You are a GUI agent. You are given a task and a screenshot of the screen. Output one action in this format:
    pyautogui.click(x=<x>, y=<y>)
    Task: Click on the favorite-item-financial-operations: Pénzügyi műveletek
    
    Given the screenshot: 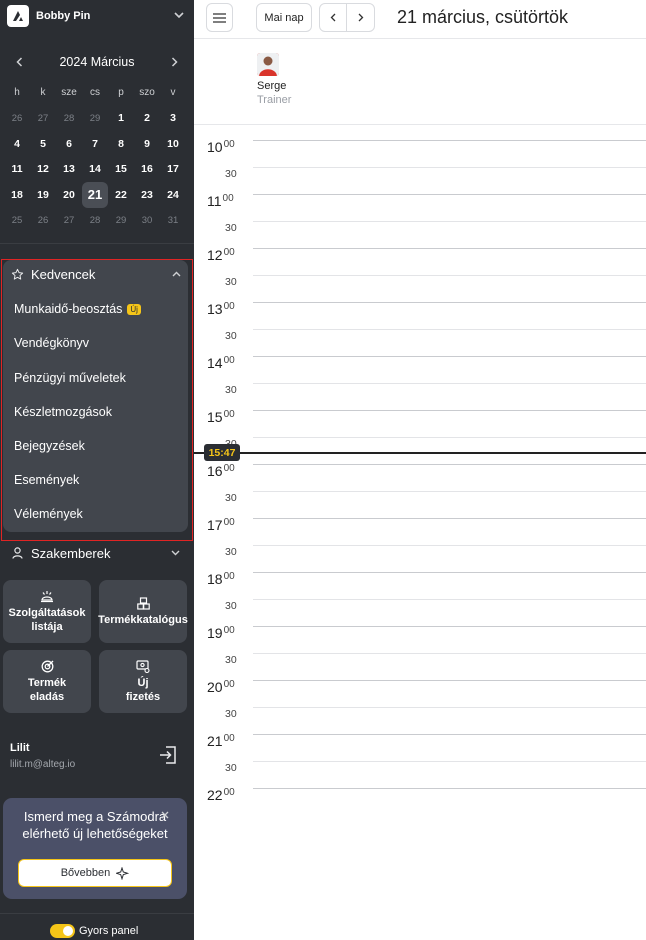 What is the action you would take?
    pyautogui.click(x=70, y=378)
    